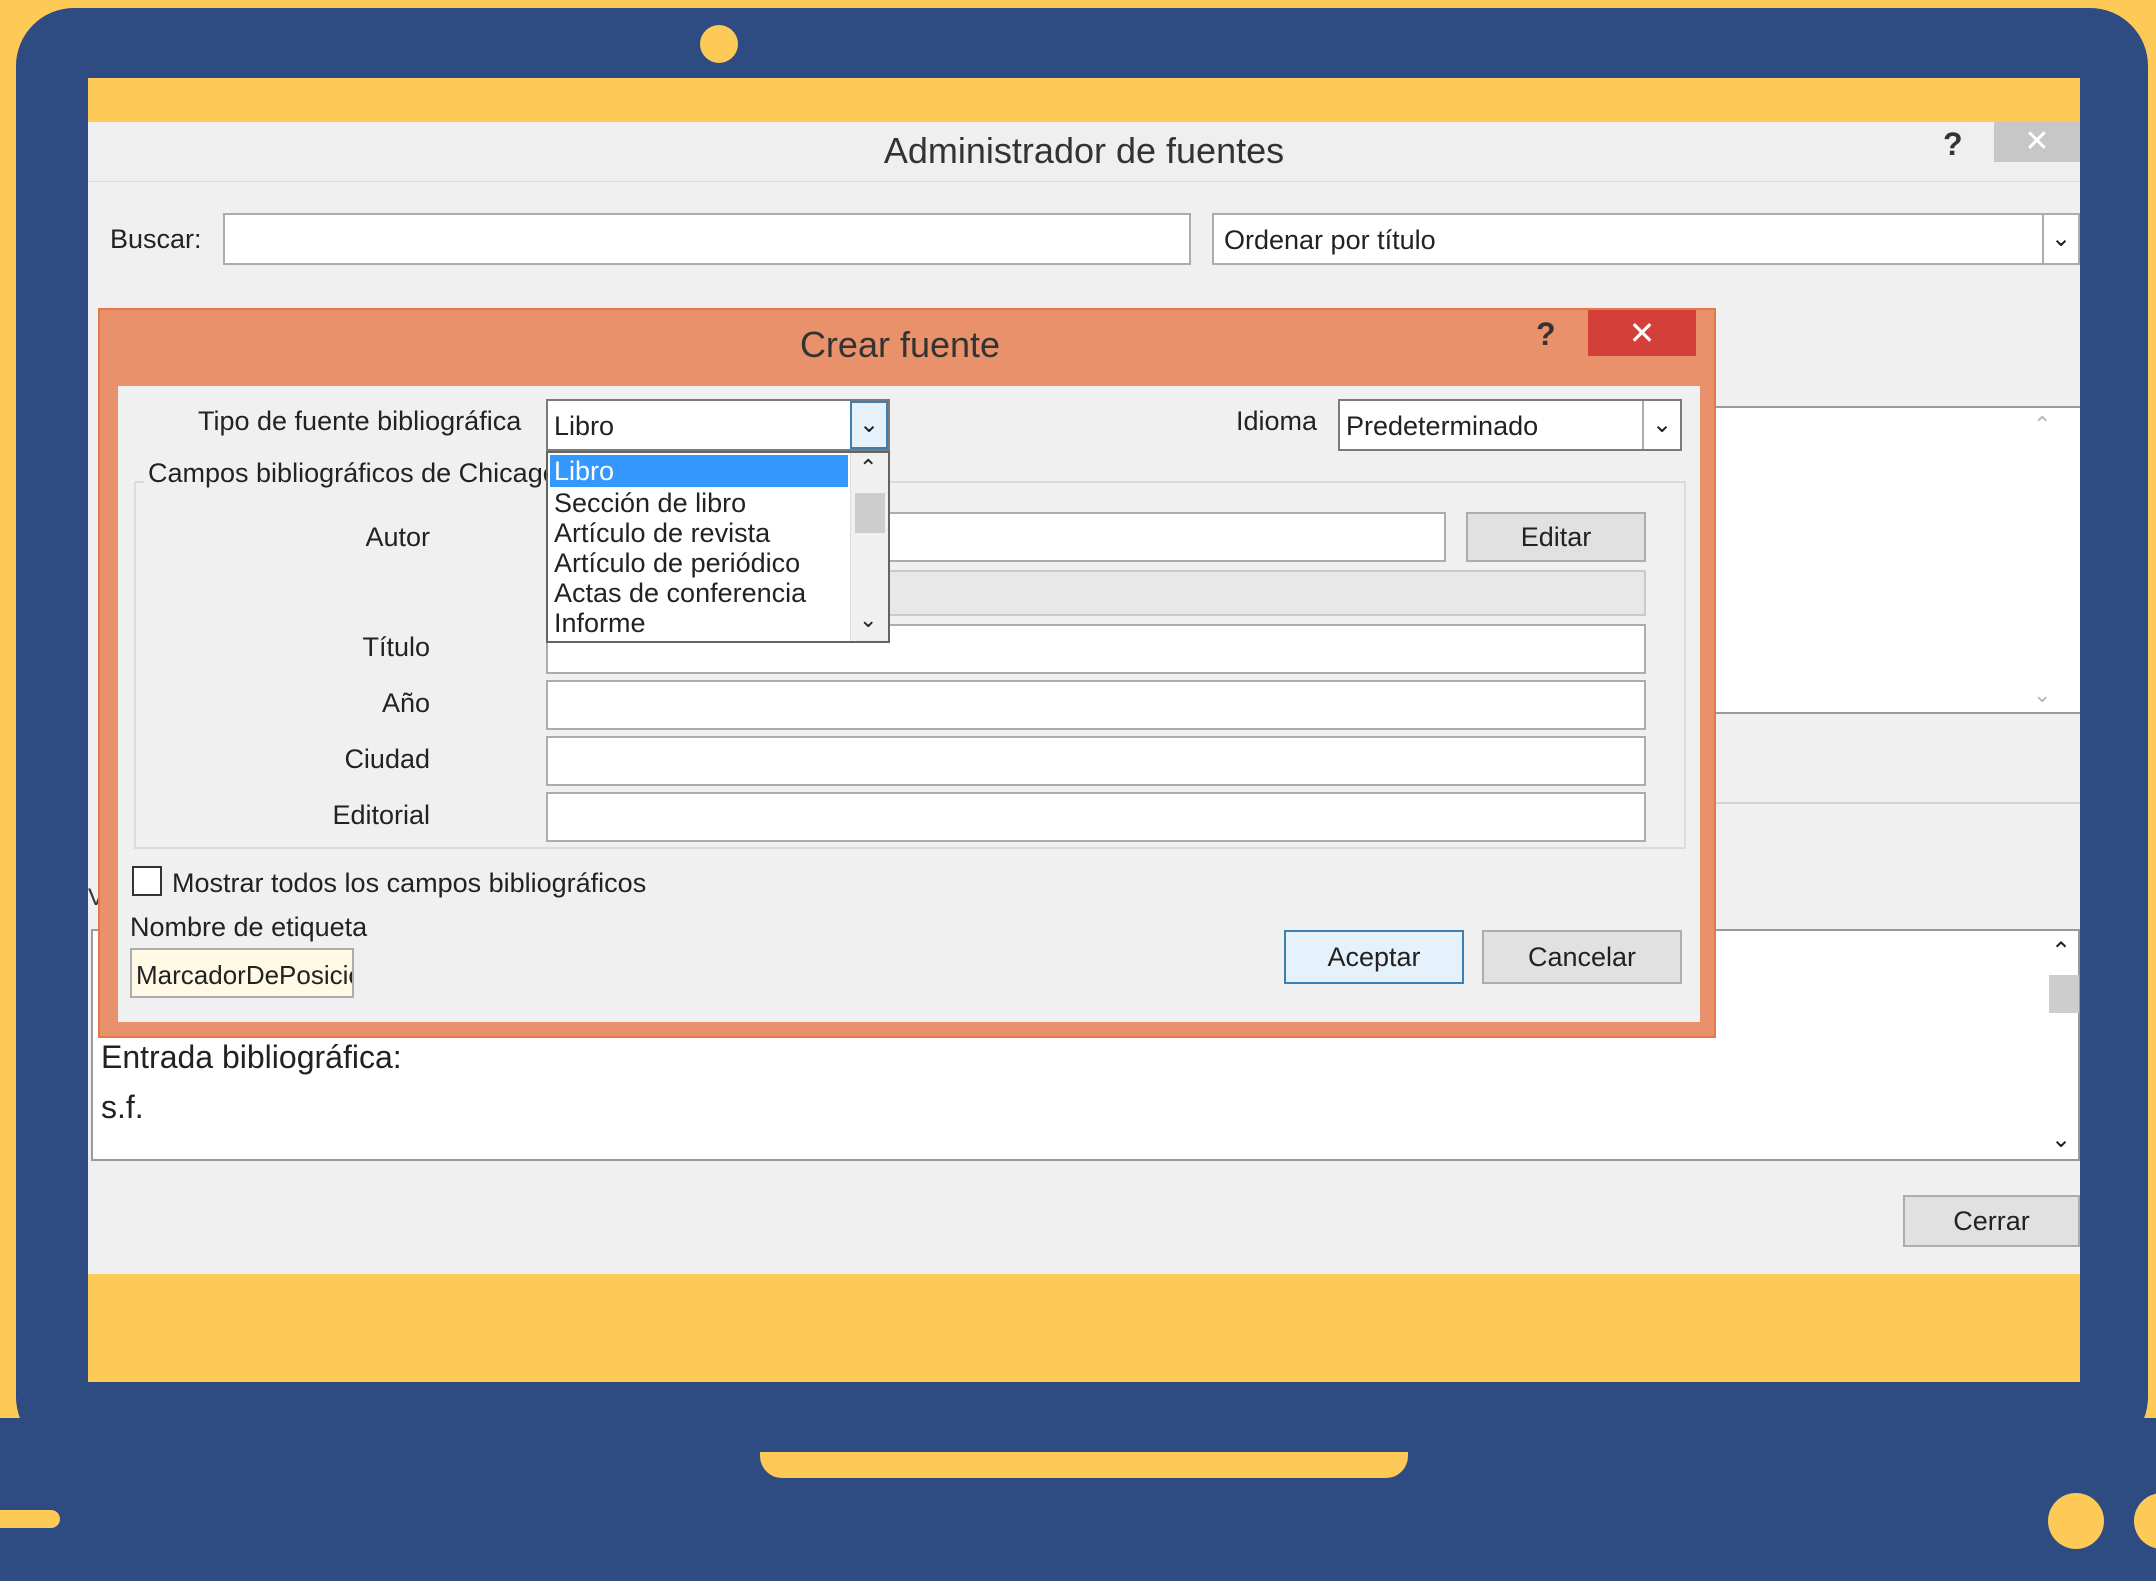 This screenshot has height=1581, width=2156. I want to click on author-label: Autor, so click(397, 537).